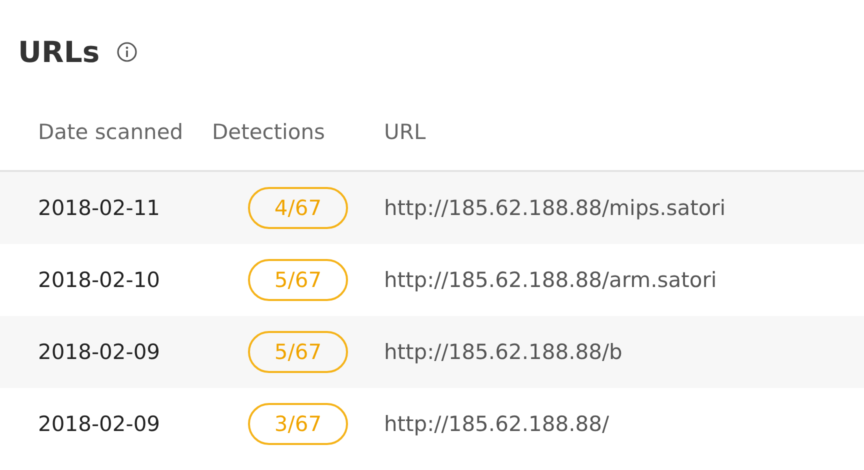 This screenshot has width=864, height=470. What do you see at coordinates (99, 208) in the screenshot?
I see `date-cell-text: 2018-02-11` at bounding box center [99, 208].